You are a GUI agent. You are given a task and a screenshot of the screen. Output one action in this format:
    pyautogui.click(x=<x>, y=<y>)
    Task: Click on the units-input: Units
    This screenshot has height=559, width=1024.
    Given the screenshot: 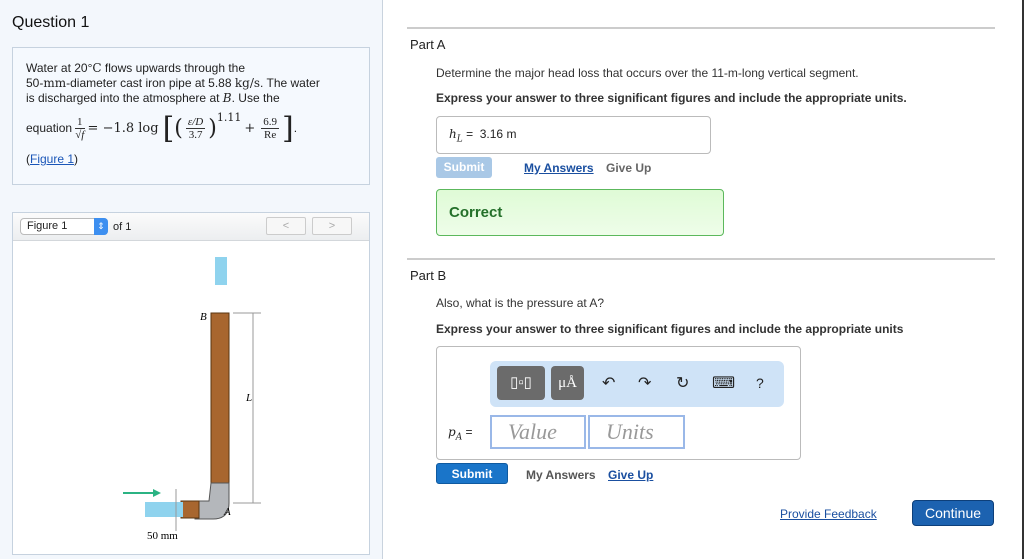 What is the action you would take?
    pyautogui.click(x=636, y=432)
    